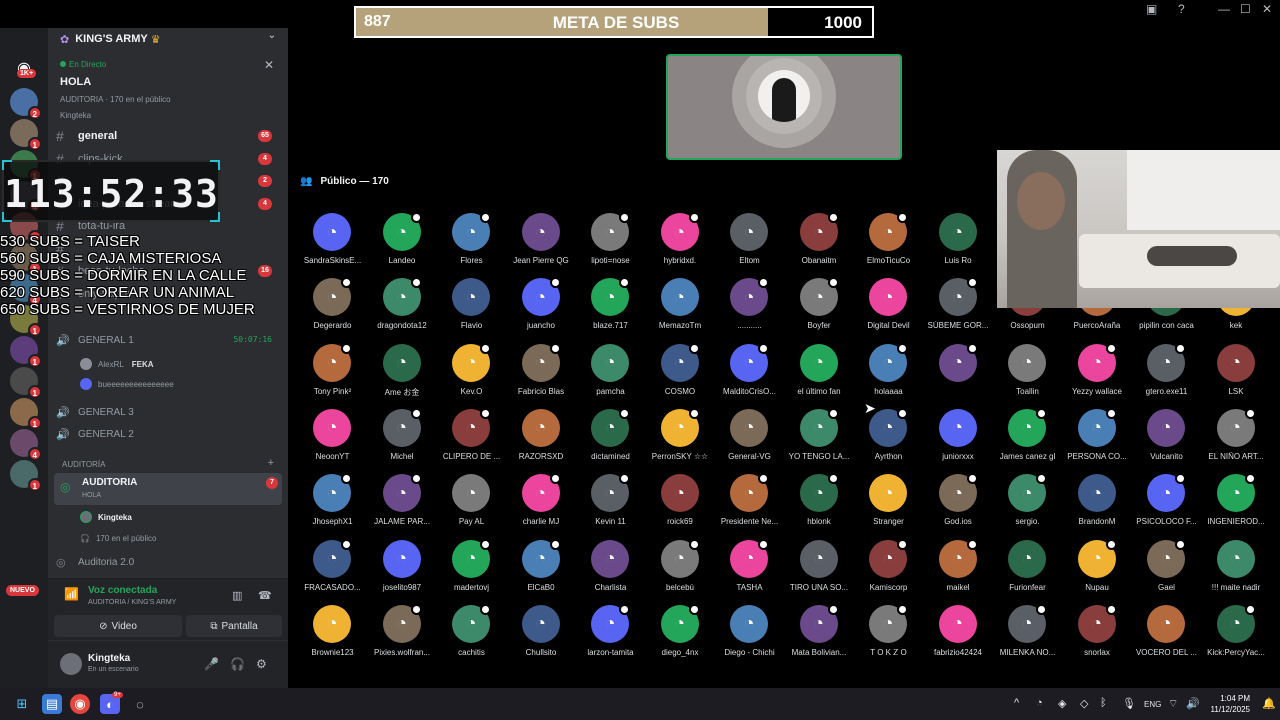 The image size is (1280, 720). I want to click on audience-member: ◔, so click(958, 372).